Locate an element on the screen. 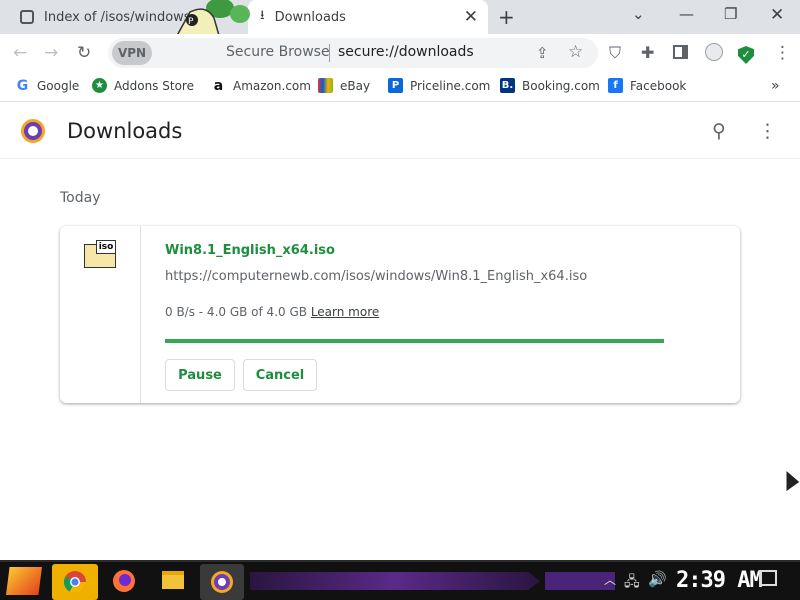 The height and width of the screenshot is (600, 800). bookmark-amazon: a Amazon.com is located at coordinates (261, 85).